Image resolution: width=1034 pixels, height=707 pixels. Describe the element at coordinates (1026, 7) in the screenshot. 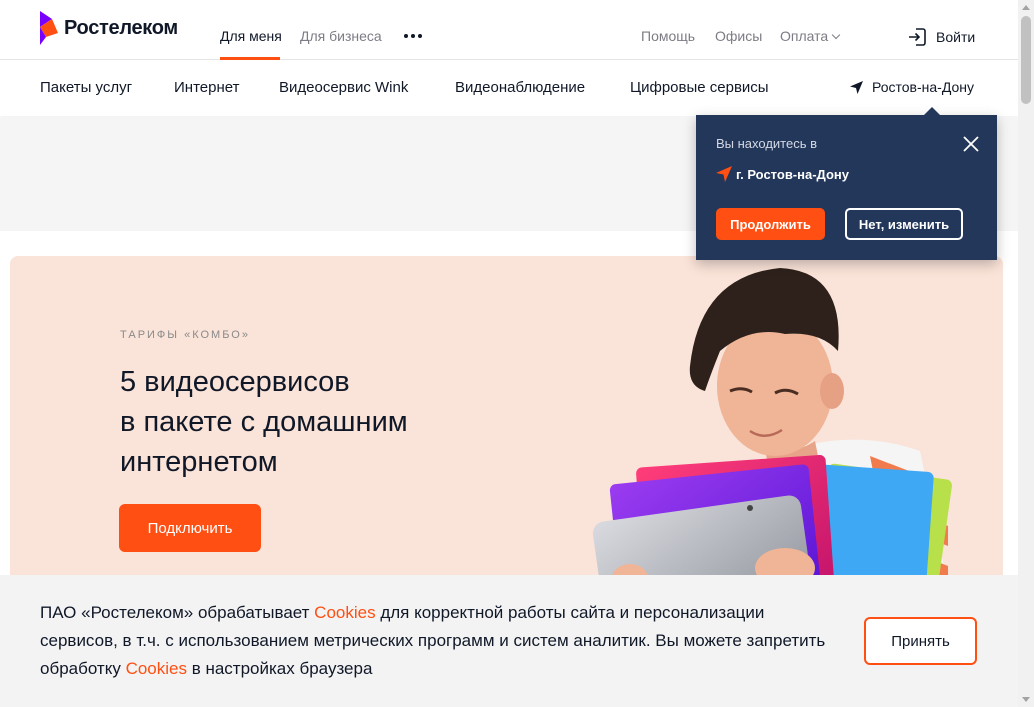

I see `scroll-up-arrow-icon` at that location.